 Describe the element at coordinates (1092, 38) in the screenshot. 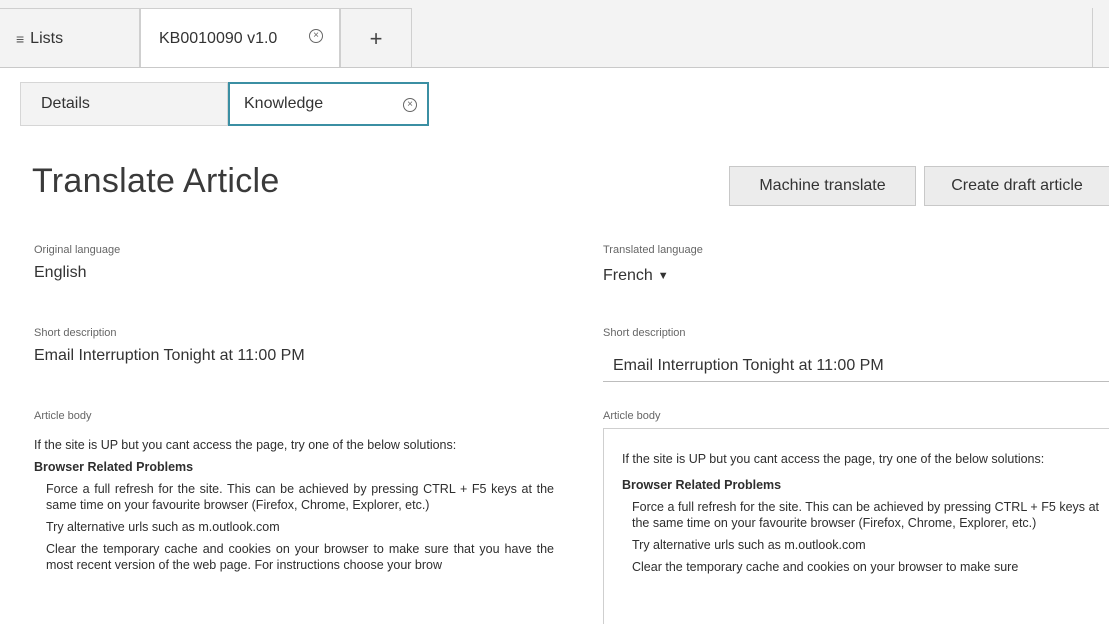

I see `tab-strip-divider` at that location.